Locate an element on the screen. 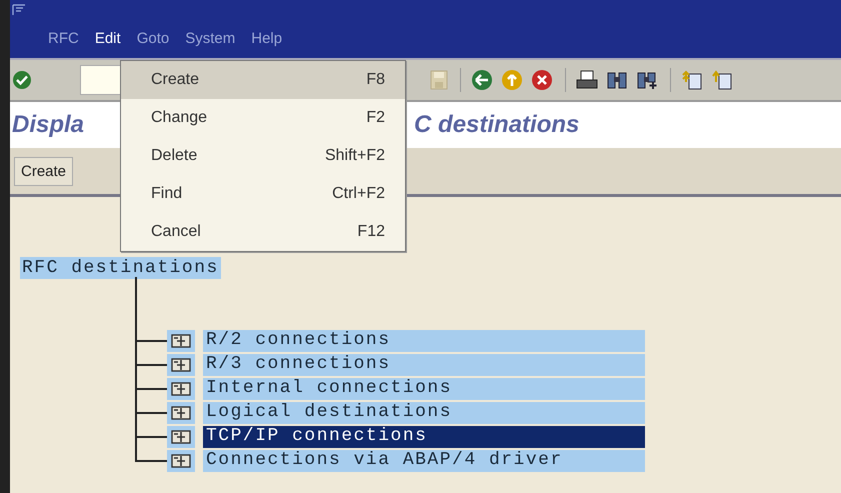  menu-item: Help is located at coordinates (266, 38).